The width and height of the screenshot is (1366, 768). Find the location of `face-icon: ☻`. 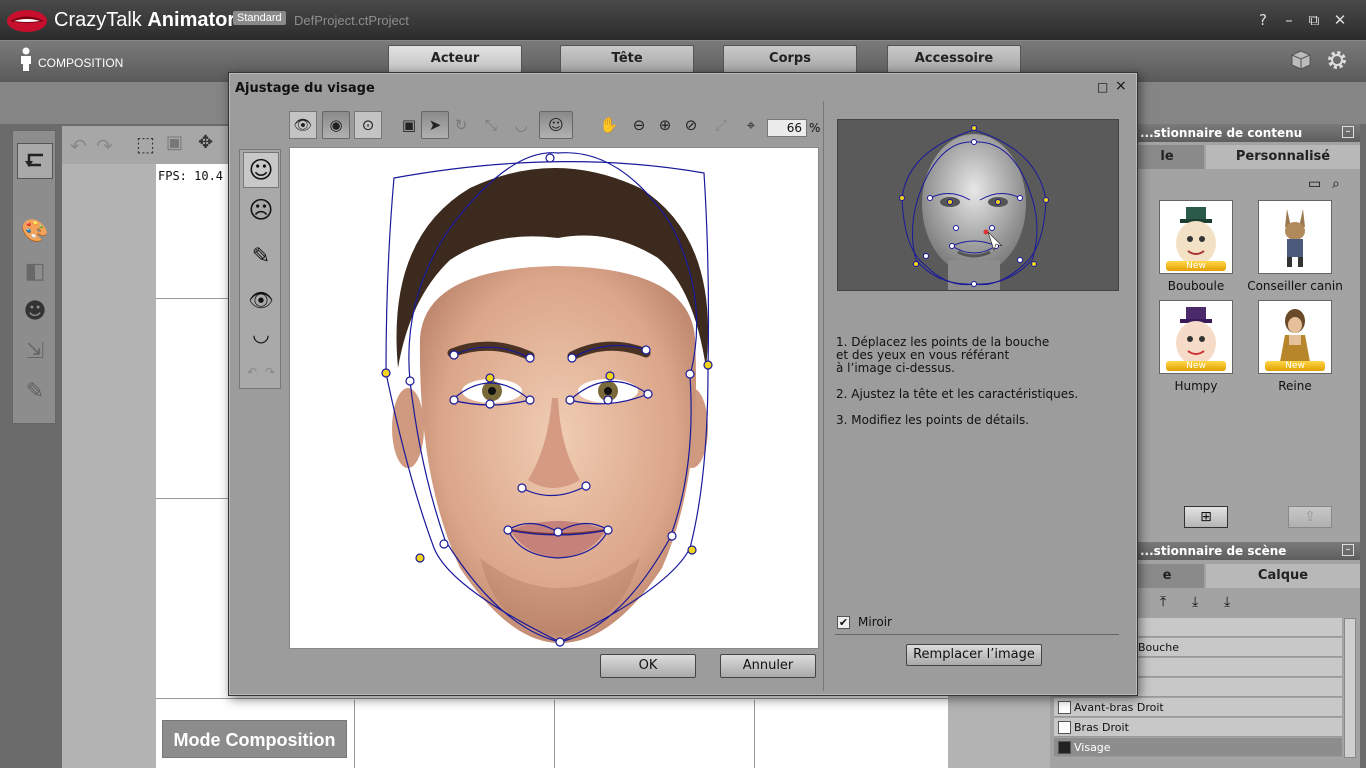

face-icon: ☻ is located at coordinates (35, 311).